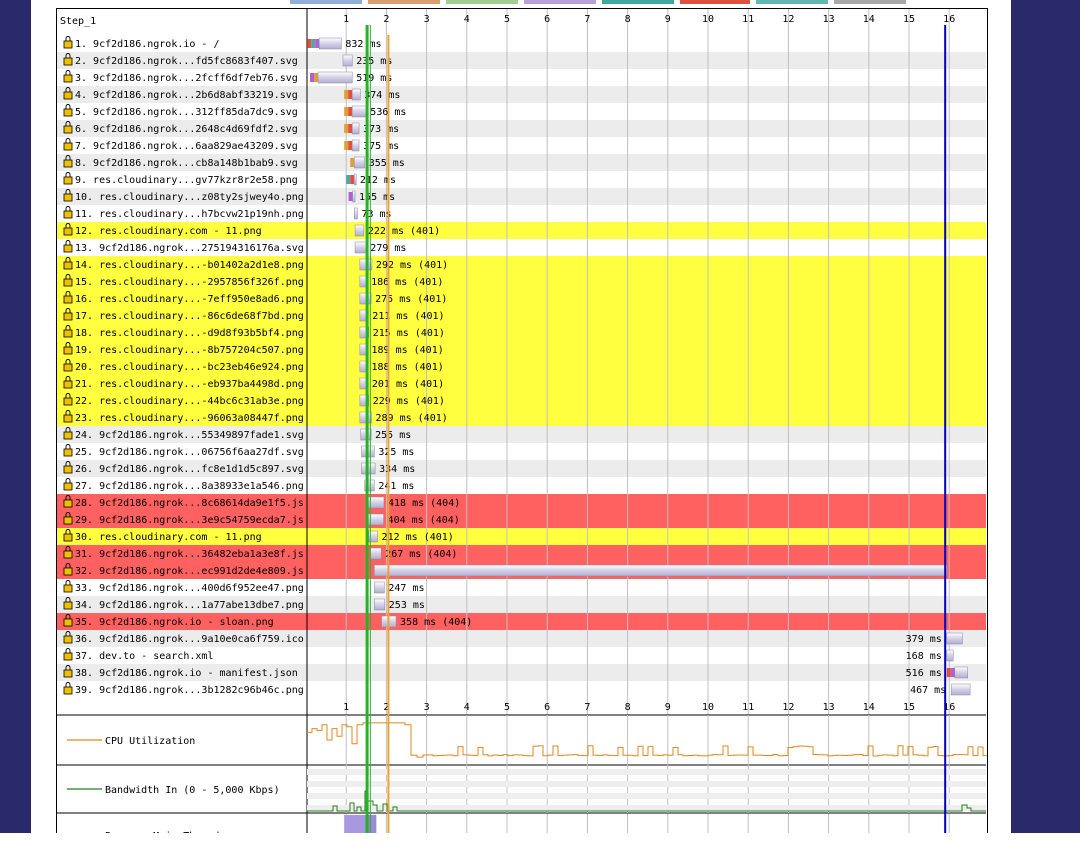  I want to click on time-tick-top: 1, so click(346, 19).